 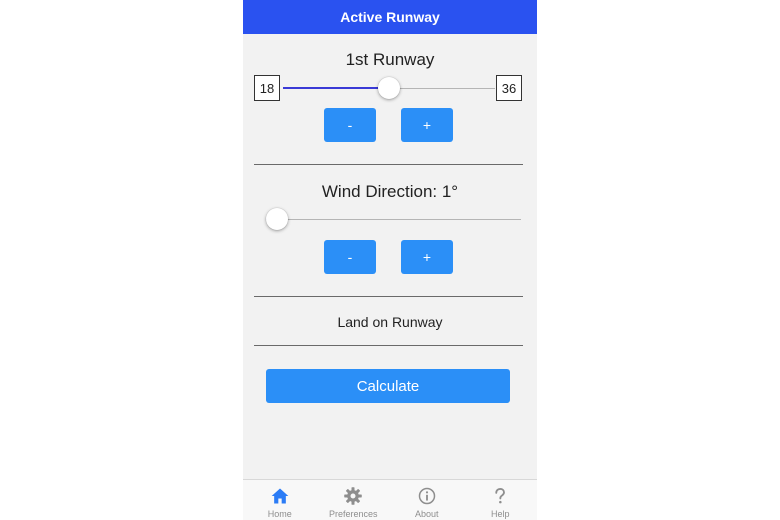 I want to click on runway-slider-fill, so click(x=336, y=88).